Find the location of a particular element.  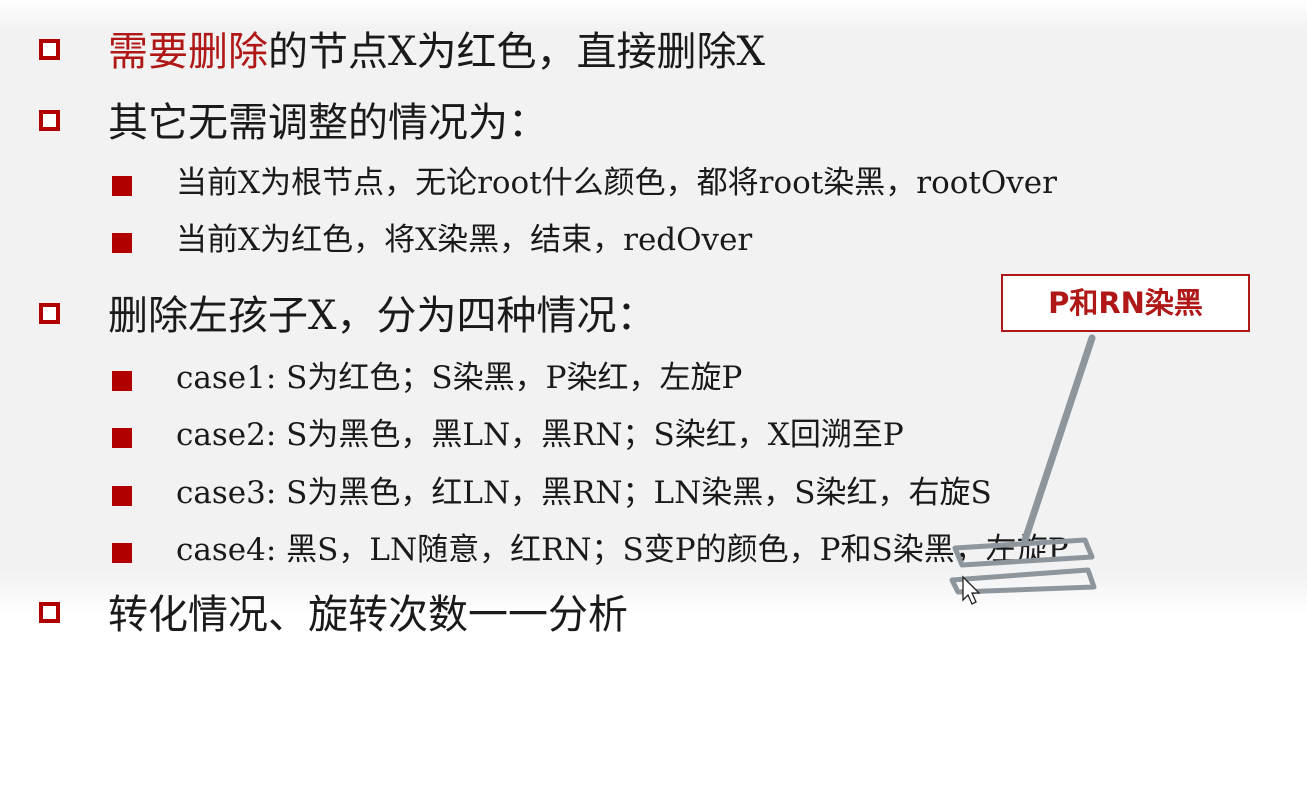

annotation-arrow-line is located at coordinates (1058, 439).